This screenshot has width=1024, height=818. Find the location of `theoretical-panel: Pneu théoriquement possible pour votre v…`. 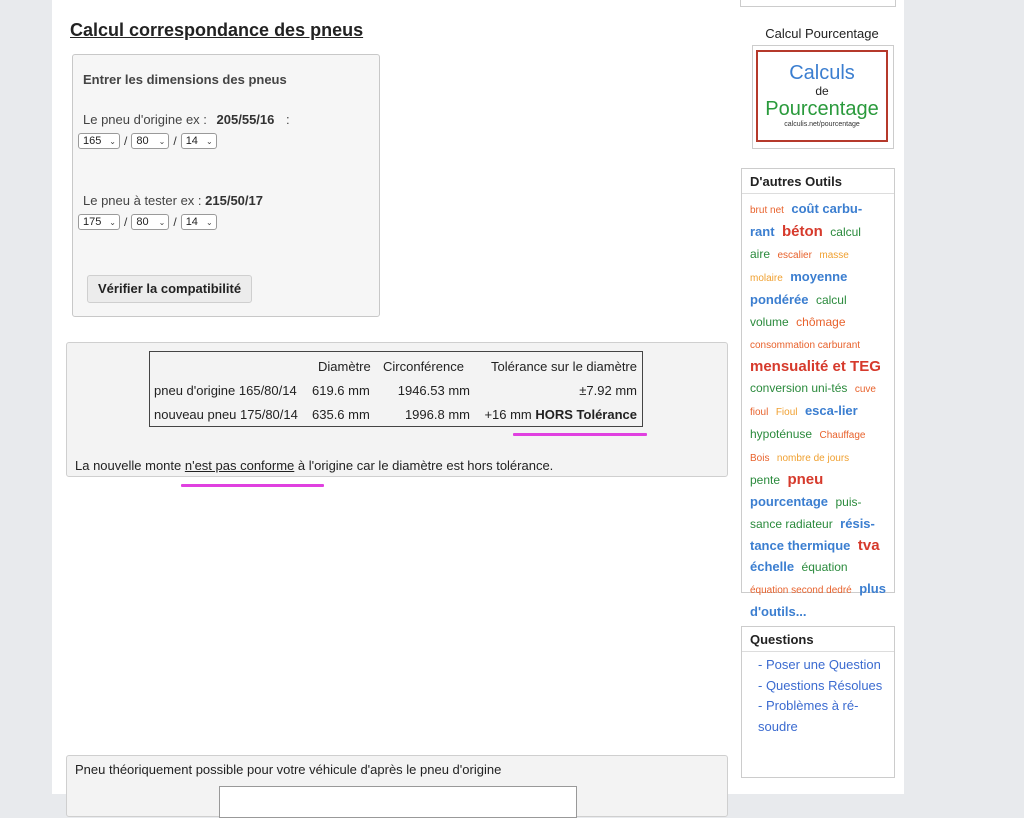

theoretical-panel: Pneu théoriquement possible pour votre v… is located at coordinates (397, 786).